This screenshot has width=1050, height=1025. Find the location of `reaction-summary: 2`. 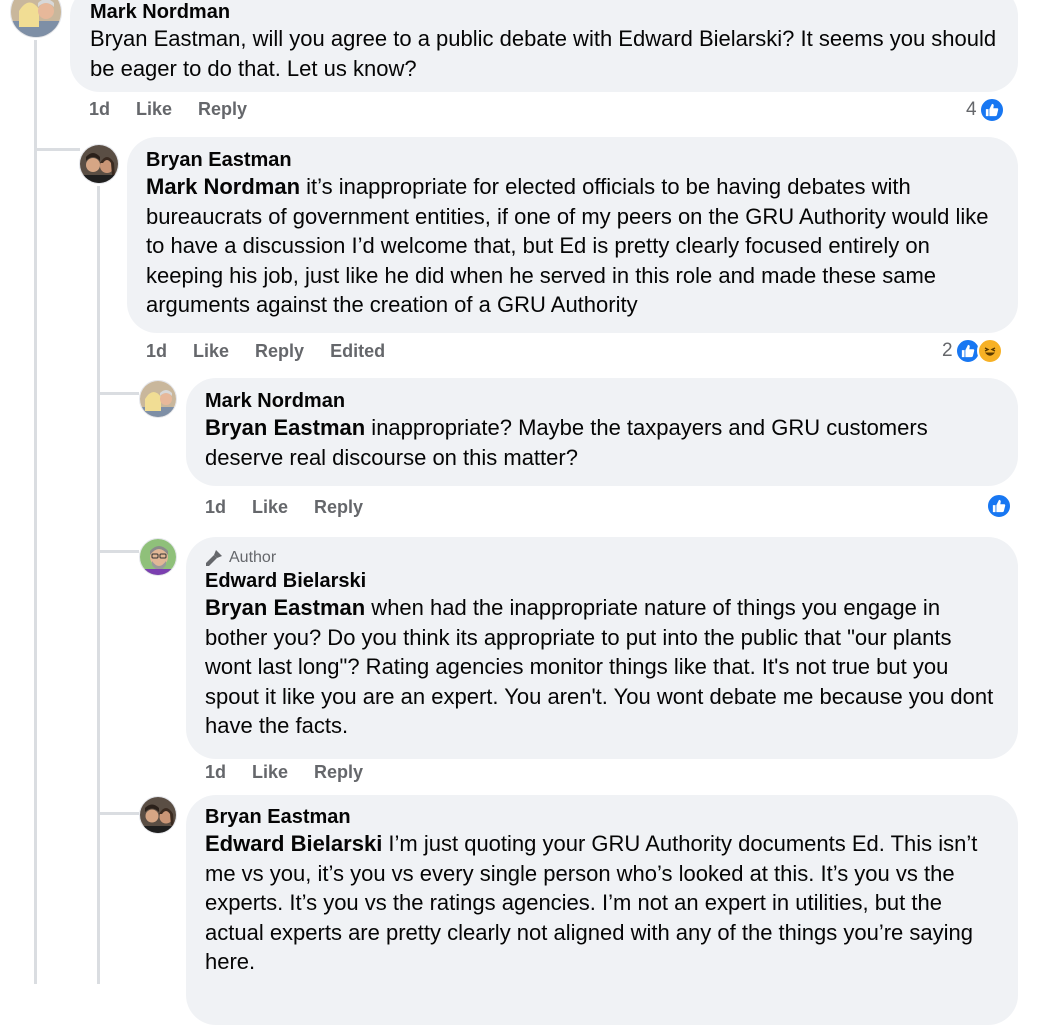

reaction-summary: 2 is located at coordinates (972, 351).